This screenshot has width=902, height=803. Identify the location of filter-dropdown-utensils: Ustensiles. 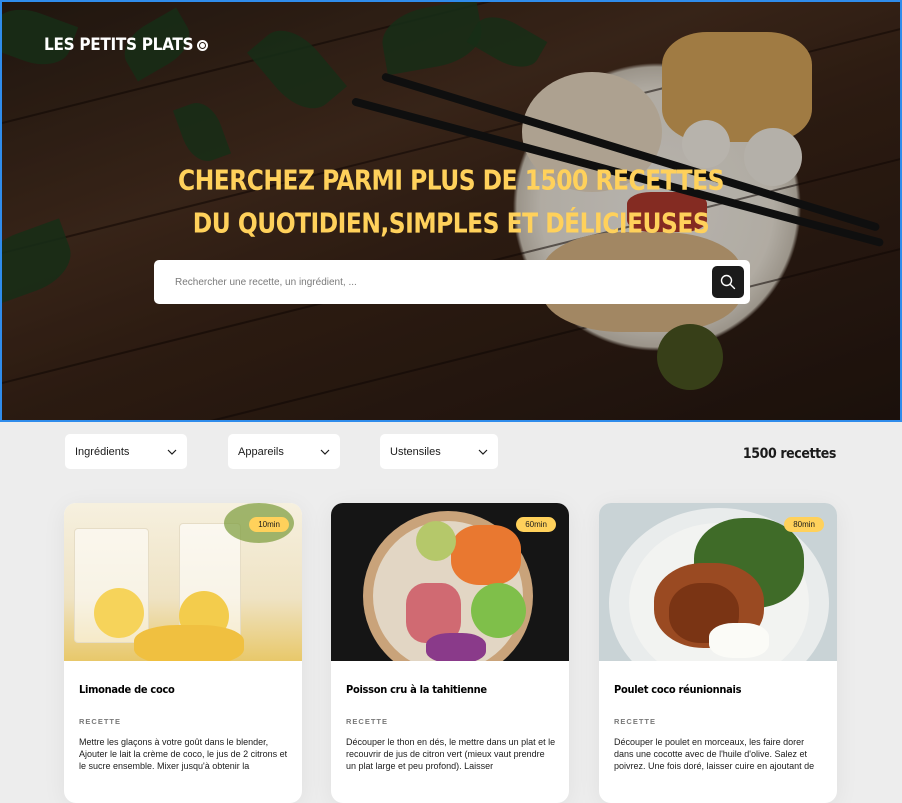
(439, 451).